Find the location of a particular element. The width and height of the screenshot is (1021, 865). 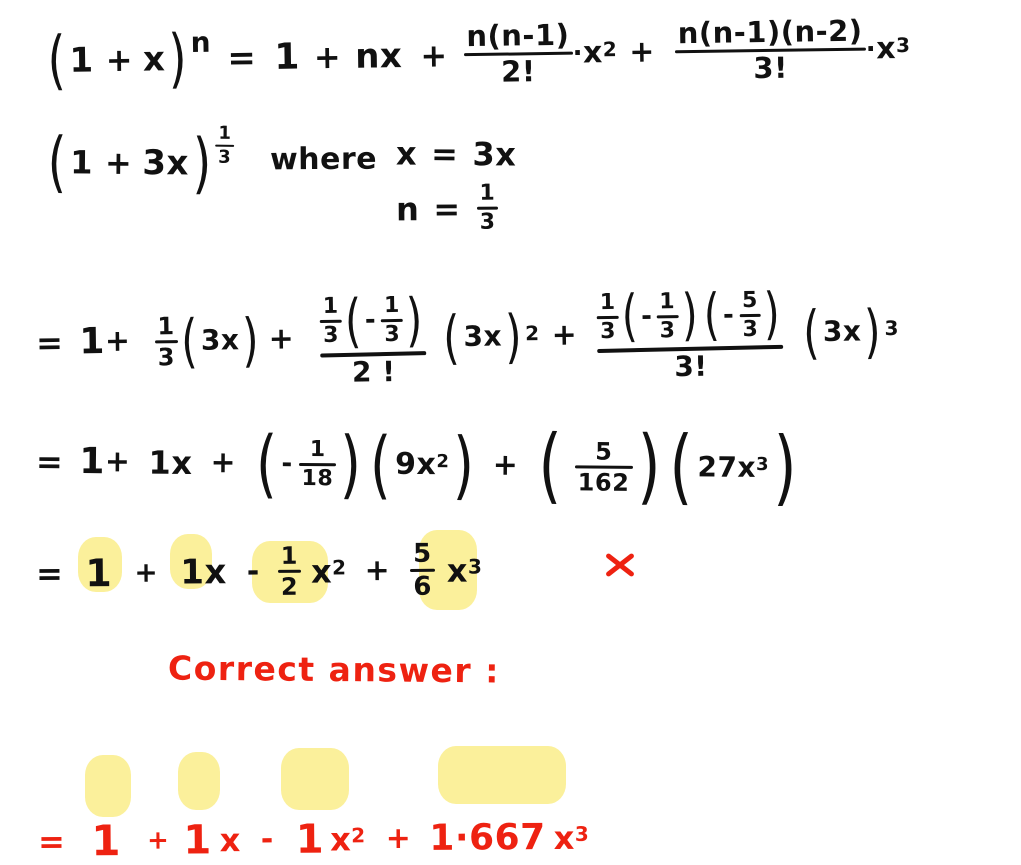

correct-answer-label: Correct answer : is located at coordinates (334, 669).